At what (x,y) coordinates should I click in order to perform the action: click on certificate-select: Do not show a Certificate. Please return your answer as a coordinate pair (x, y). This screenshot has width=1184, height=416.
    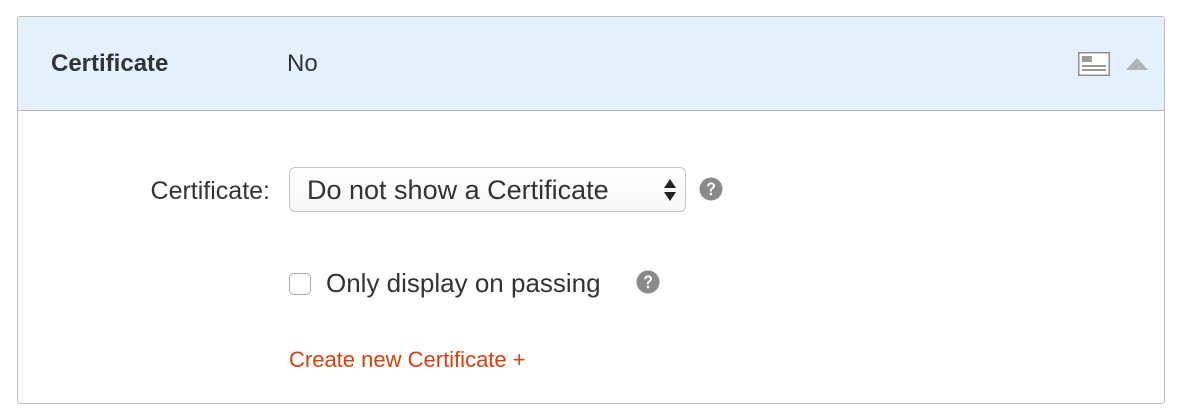
    Looking at the image, I should click on (487, 189).